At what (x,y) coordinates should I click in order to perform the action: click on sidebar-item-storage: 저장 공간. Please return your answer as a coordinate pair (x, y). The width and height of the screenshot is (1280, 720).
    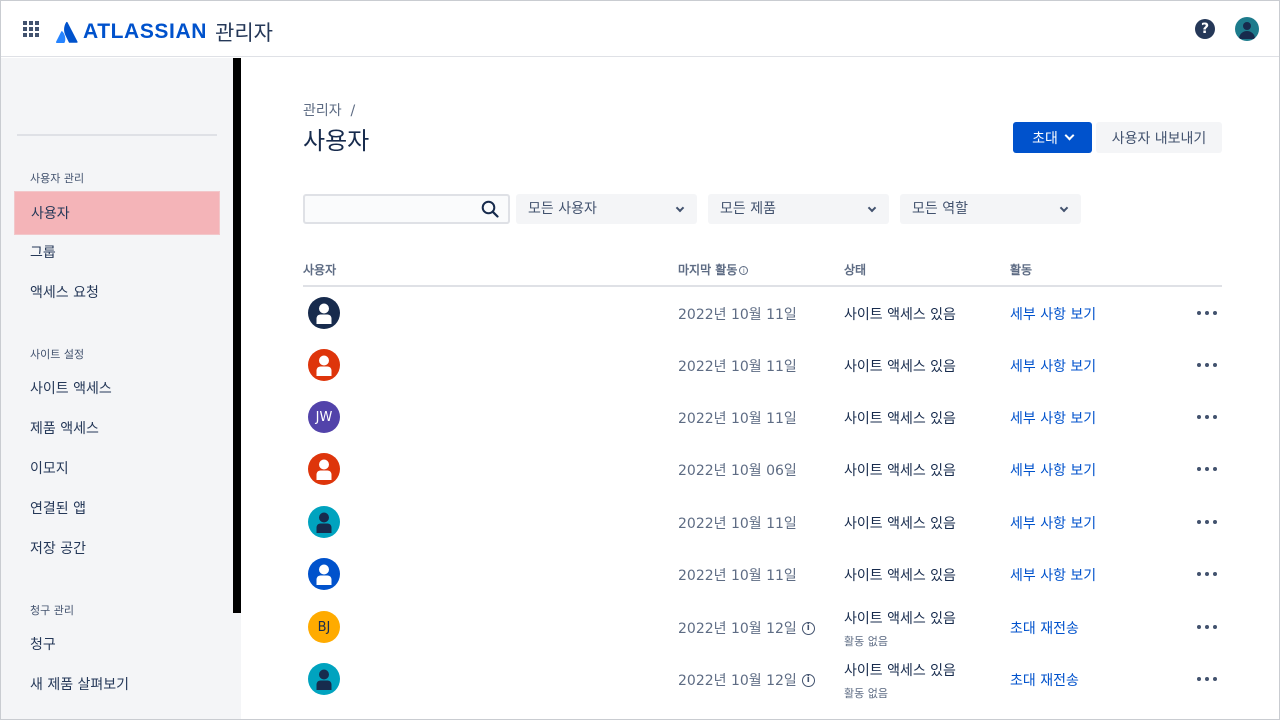
    Looking at the image, I should click on (117, 549).